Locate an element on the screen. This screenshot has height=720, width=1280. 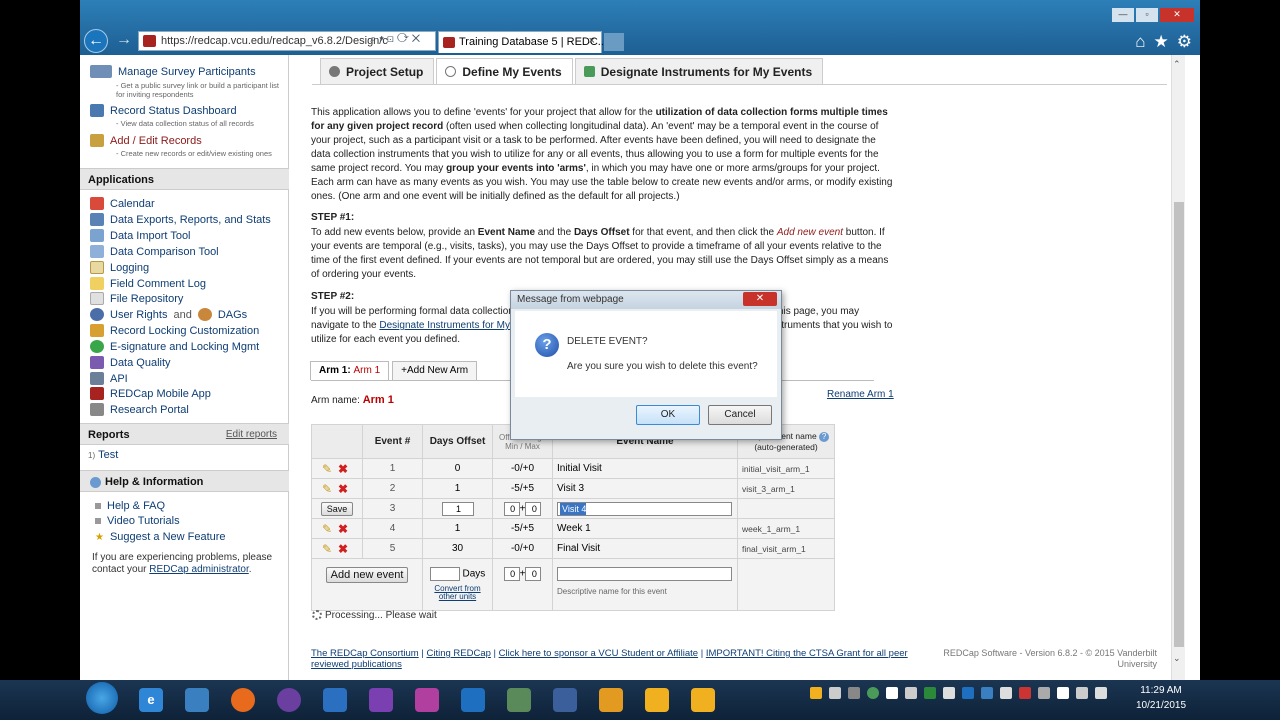
admin-link: REDCap administrator is located at coordinates (198, 569).